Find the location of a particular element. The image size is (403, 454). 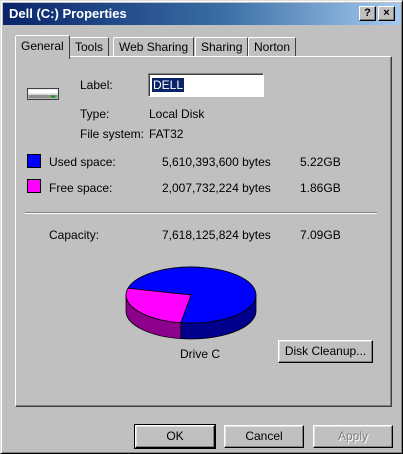

tab-sharing: Sharing is located at coordinates (222, 47).